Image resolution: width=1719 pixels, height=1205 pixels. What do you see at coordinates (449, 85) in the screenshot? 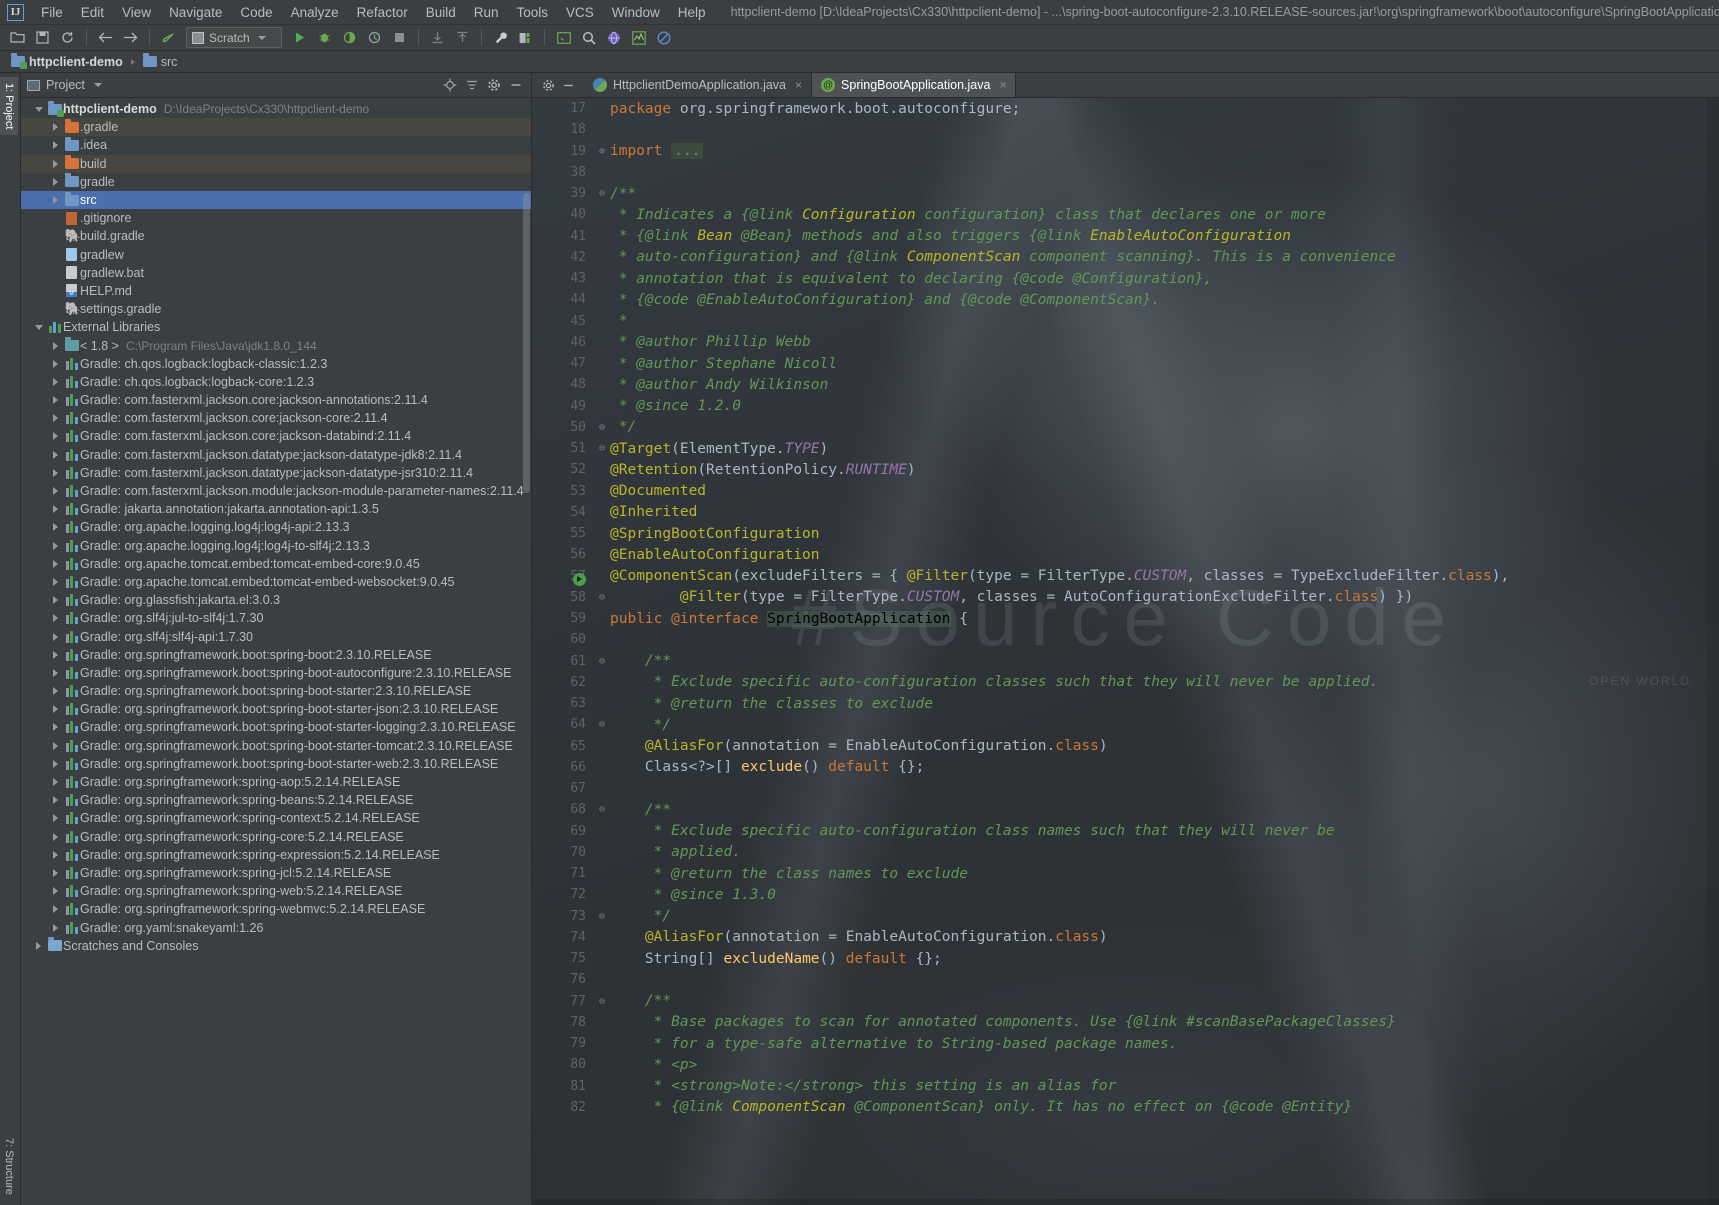
I see `locate-icon` at bounding box center [449, 85].